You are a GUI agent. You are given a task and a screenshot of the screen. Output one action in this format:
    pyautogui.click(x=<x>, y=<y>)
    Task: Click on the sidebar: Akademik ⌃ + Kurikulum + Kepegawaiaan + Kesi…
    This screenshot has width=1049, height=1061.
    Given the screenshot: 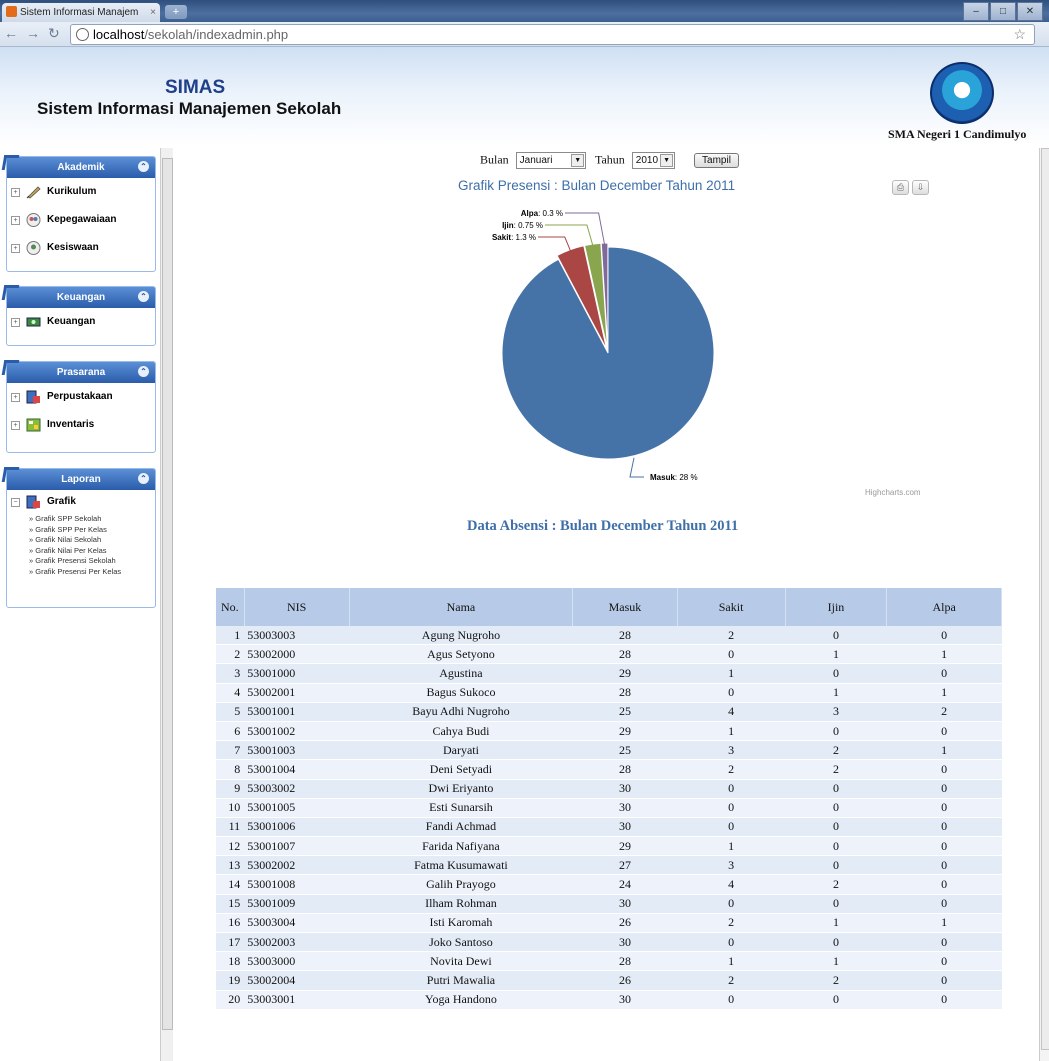 What is the action you would take?
    pyautogui.click(x=80, y=604)
    